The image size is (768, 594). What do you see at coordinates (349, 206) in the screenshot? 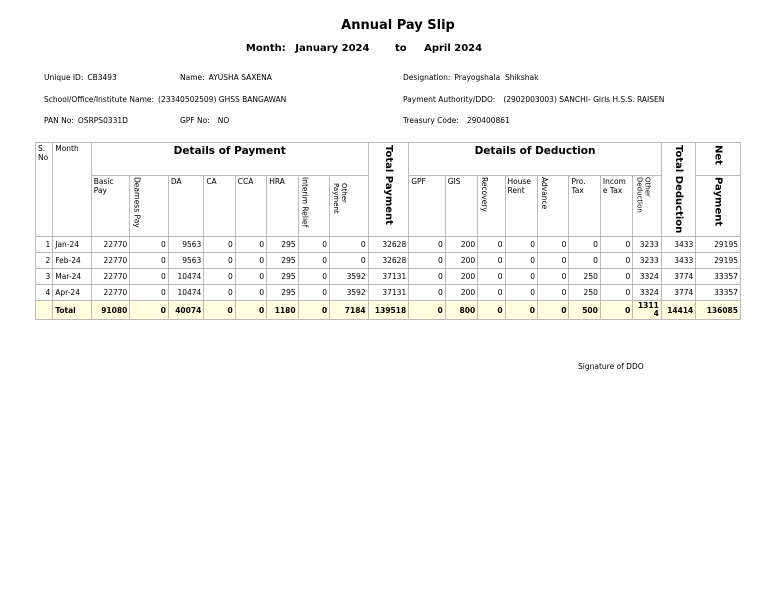
I see `col-other-payment: Other Payment` at bounding box center [349, 206].